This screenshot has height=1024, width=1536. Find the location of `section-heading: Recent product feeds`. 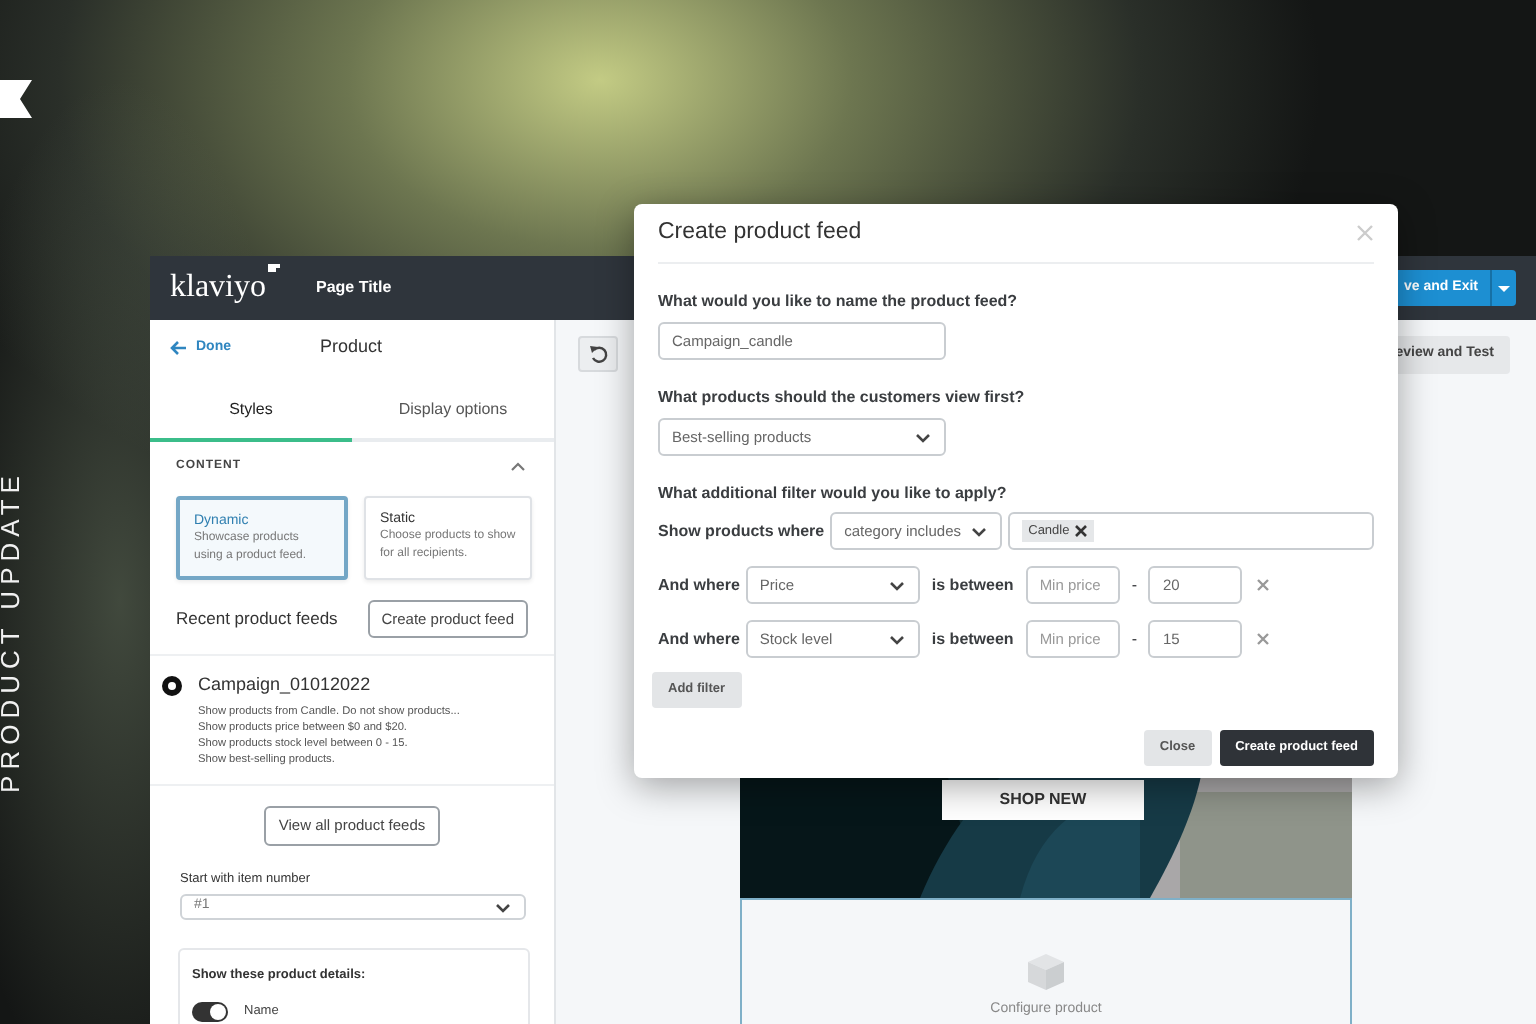

section-heading: Recent product feeds is located at coordinates (257, 619).